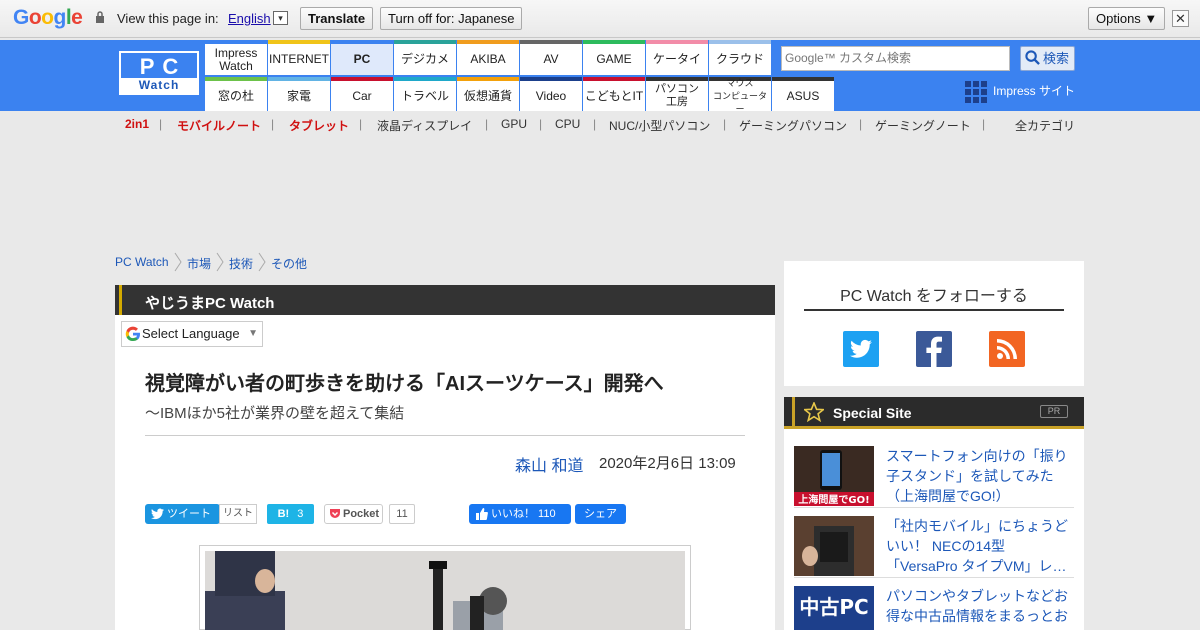 This screenshot has height=630, width=1200. What do you see at coordinates (600, 514) in the screenshot?
I see `facebook-share-button: シェア` at bounding box center [600, 514].